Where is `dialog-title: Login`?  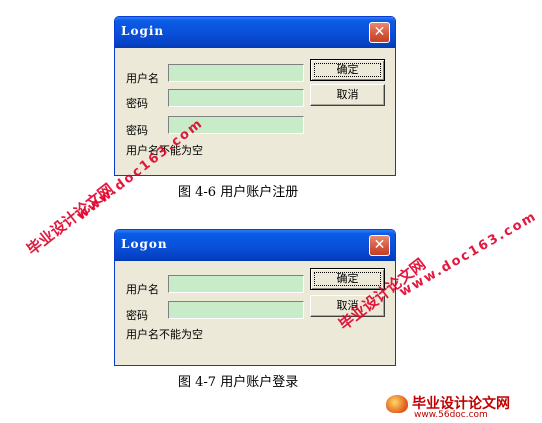
dialog-title: Login is located at coordinates (143, 31).